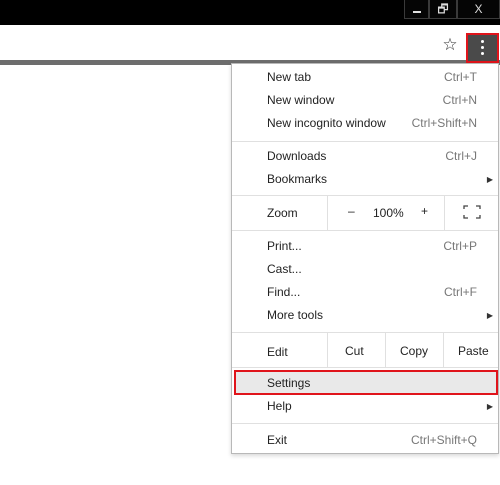  I want to click on paste-button: Paste, so click(473, 351).